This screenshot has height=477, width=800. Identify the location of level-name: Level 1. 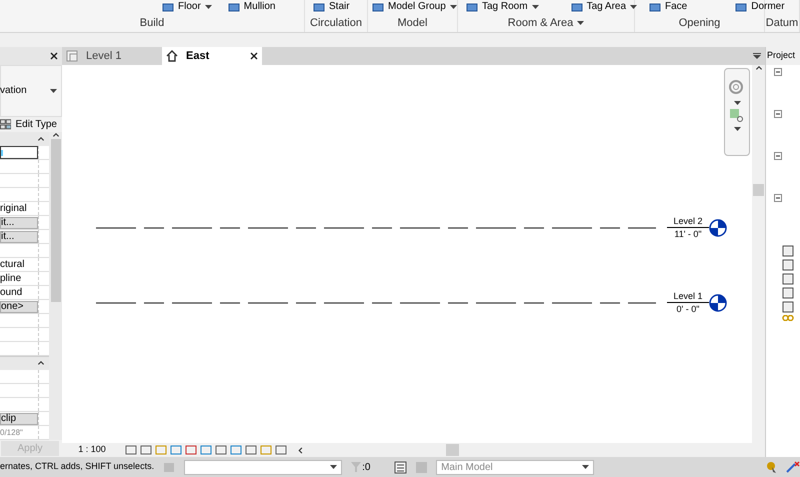
(688, 296).